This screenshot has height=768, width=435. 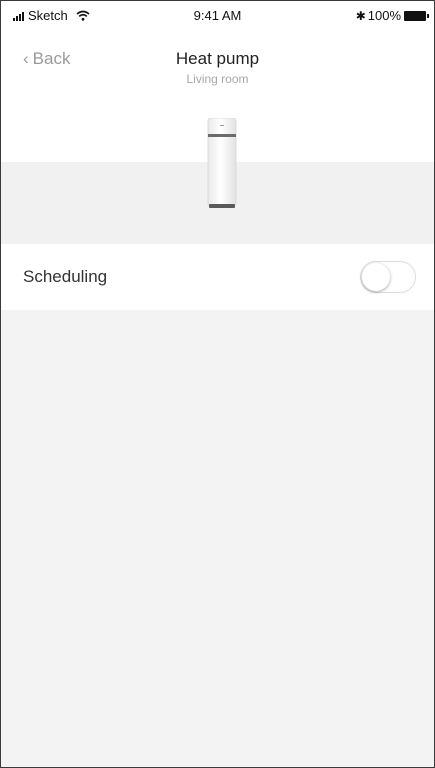 What do you see at coordinates (376, 277) in the screenshot?
I see `toggle-knob` at bounding box center [376, 277].